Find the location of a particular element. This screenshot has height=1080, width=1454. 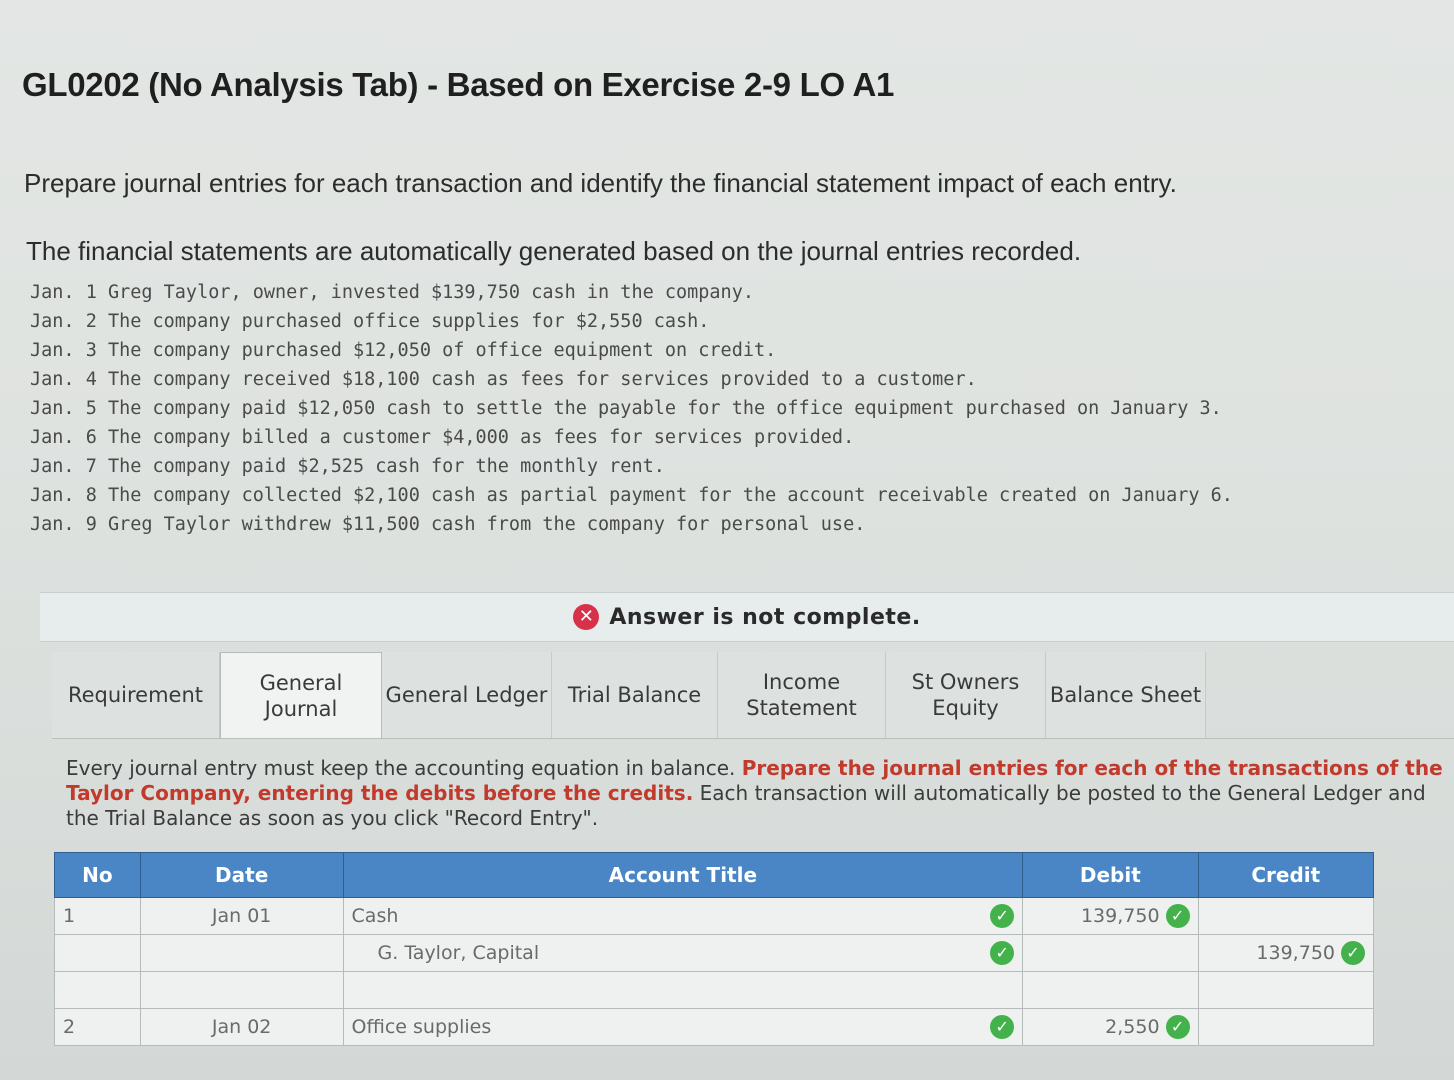

tab-general-ledger: General Ledger is located at coordinates (467, 695).